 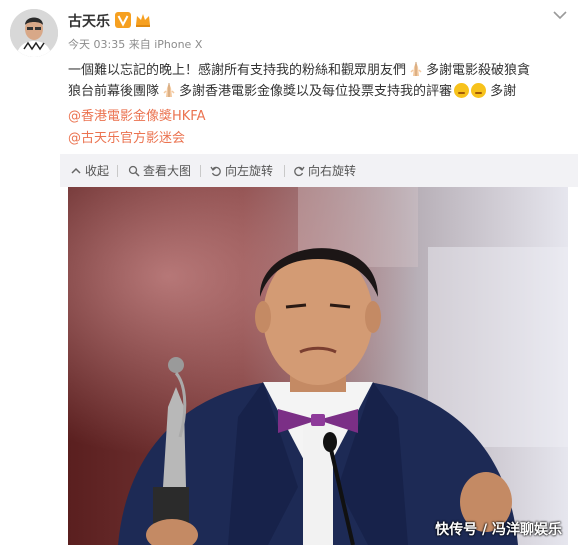 What do you see at coordinates (316, 91) in the screenshot?
I see `post-text-segment: 多謝香港電影金像獎以及每位投票支持我的評審` at bounding box center [316, 91].